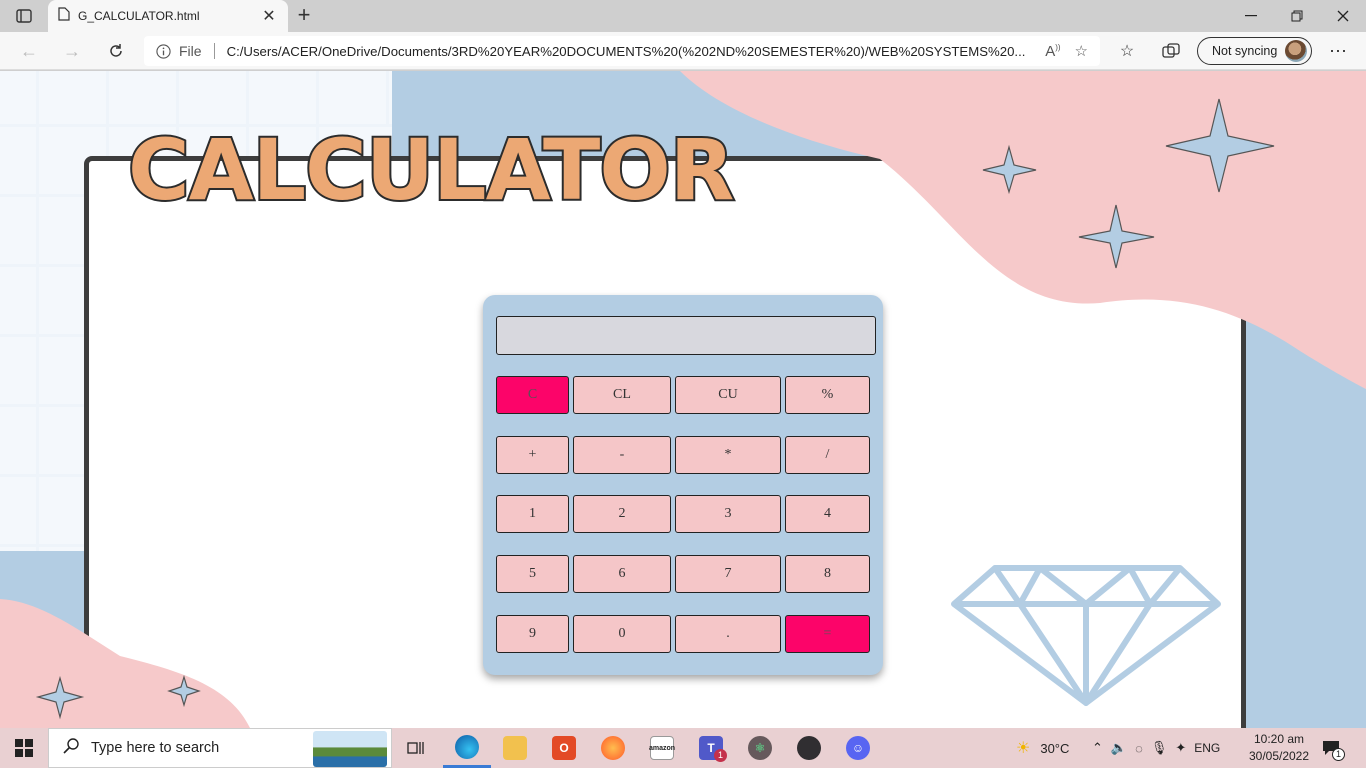 This screenshot has height=768, width=1366. Describe the element at coordinates (269, 16) in the screenshot. I see `close-tab-icon: ✕` at that location.